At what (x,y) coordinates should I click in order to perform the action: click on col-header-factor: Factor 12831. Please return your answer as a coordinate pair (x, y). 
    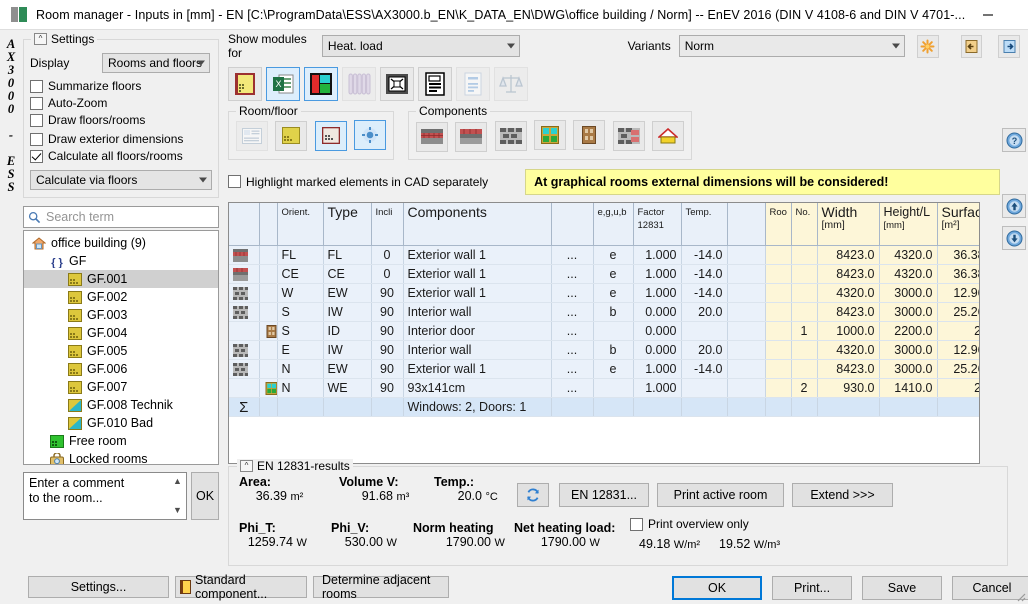
    Looking at the image, I should click on (657, 224).